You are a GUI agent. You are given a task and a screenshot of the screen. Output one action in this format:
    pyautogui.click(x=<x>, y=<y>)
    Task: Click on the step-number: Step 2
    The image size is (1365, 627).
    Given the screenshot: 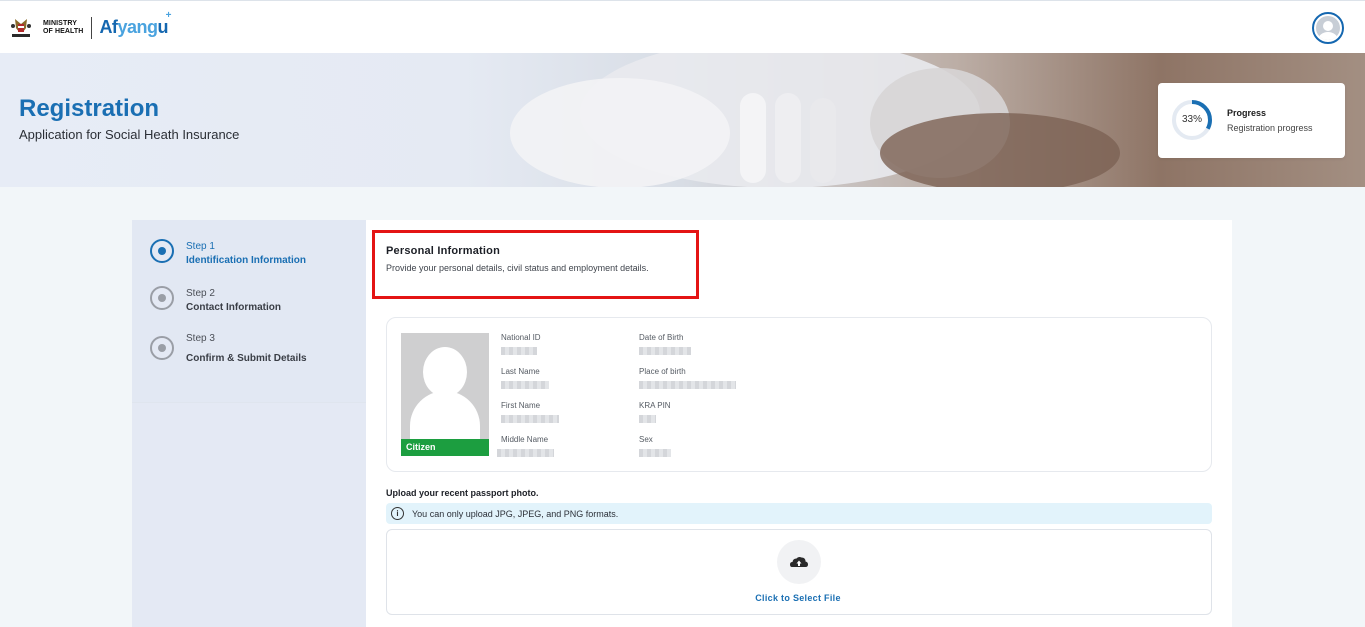 What is the action you would take?
    pyautogui.click(x=200, y=293)
    